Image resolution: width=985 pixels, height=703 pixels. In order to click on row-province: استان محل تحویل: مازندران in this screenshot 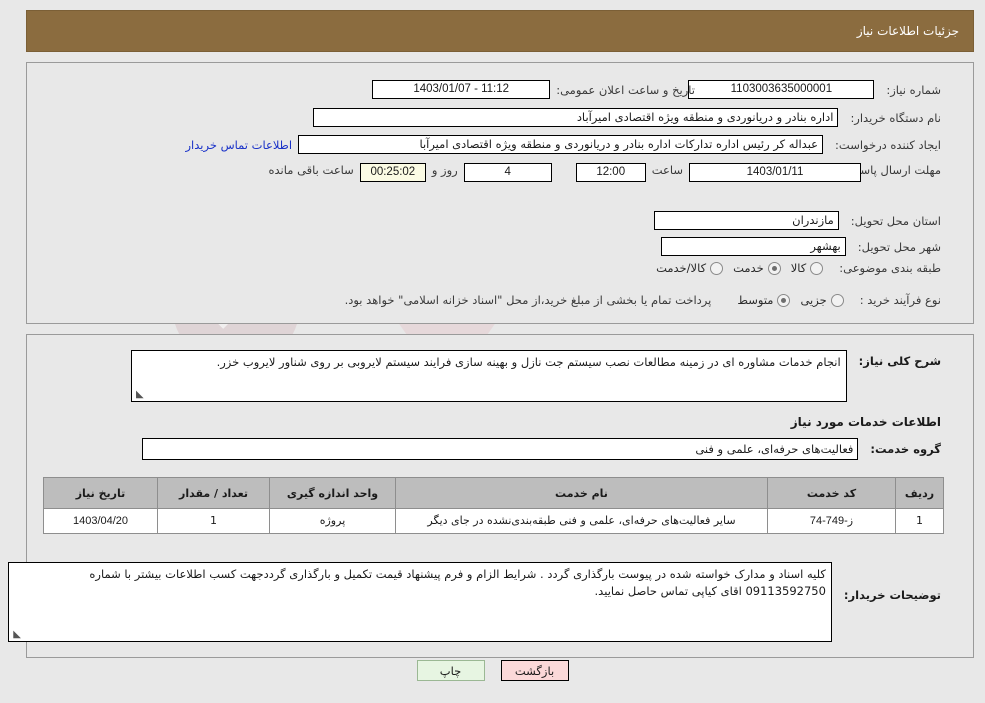, I will do `click(797, 220)`.